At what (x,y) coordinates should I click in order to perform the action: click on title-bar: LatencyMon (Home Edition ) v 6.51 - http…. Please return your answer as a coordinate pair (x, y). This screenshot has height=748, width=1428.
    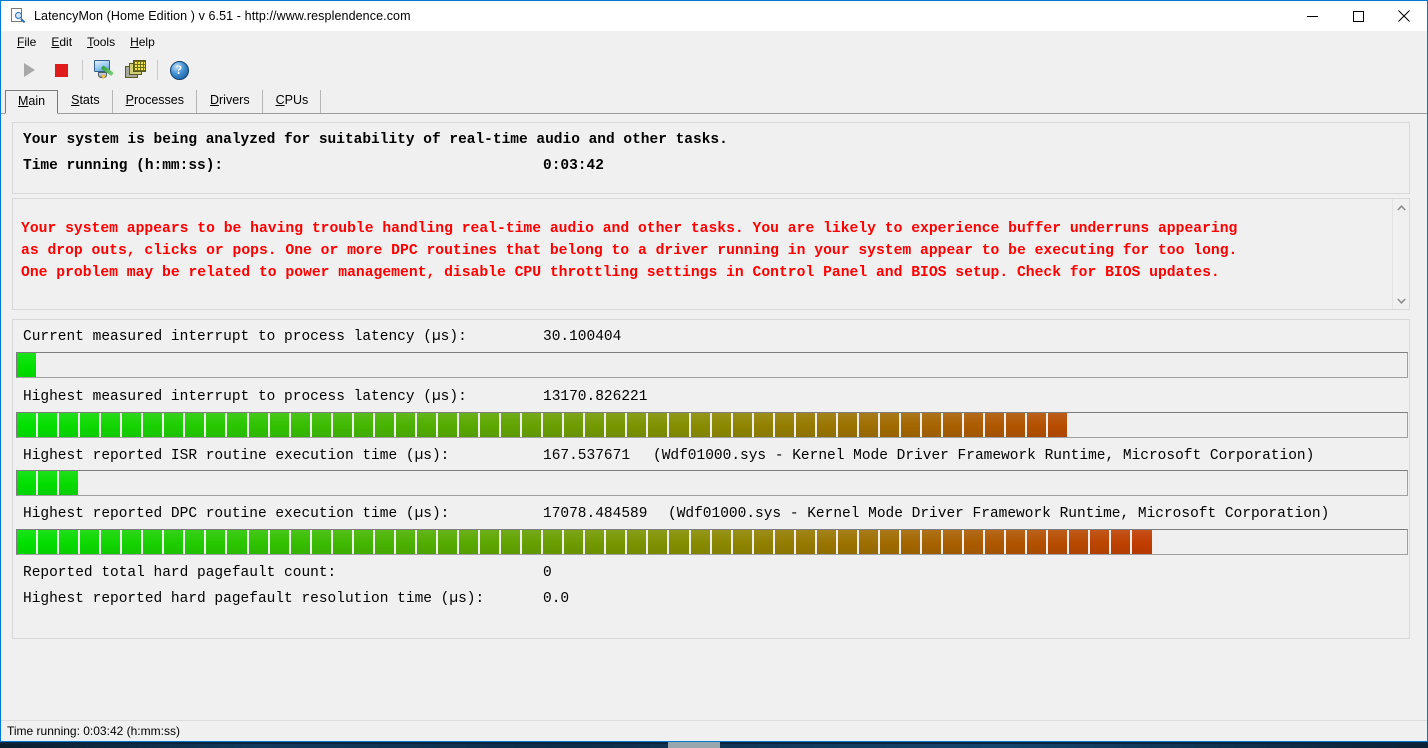
    Looking at the image, I should click on (714, 16).